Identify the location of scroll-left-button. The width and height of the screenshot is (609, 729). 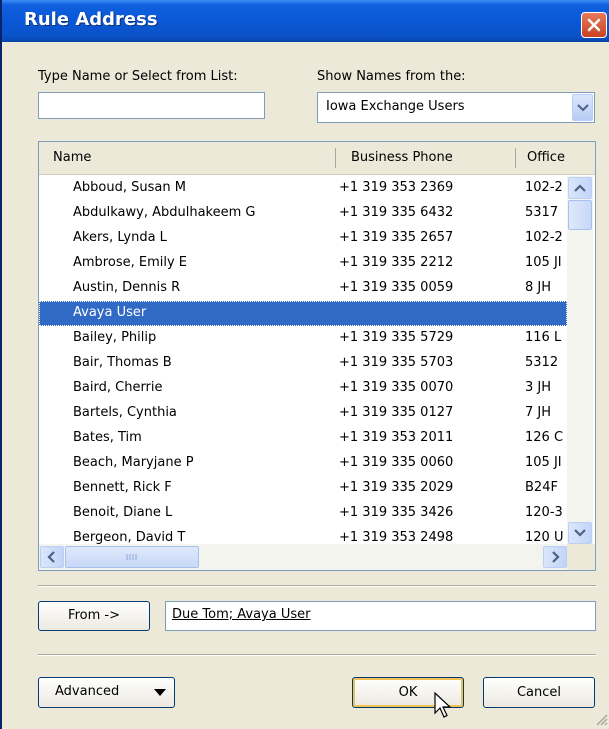
(52, 557).